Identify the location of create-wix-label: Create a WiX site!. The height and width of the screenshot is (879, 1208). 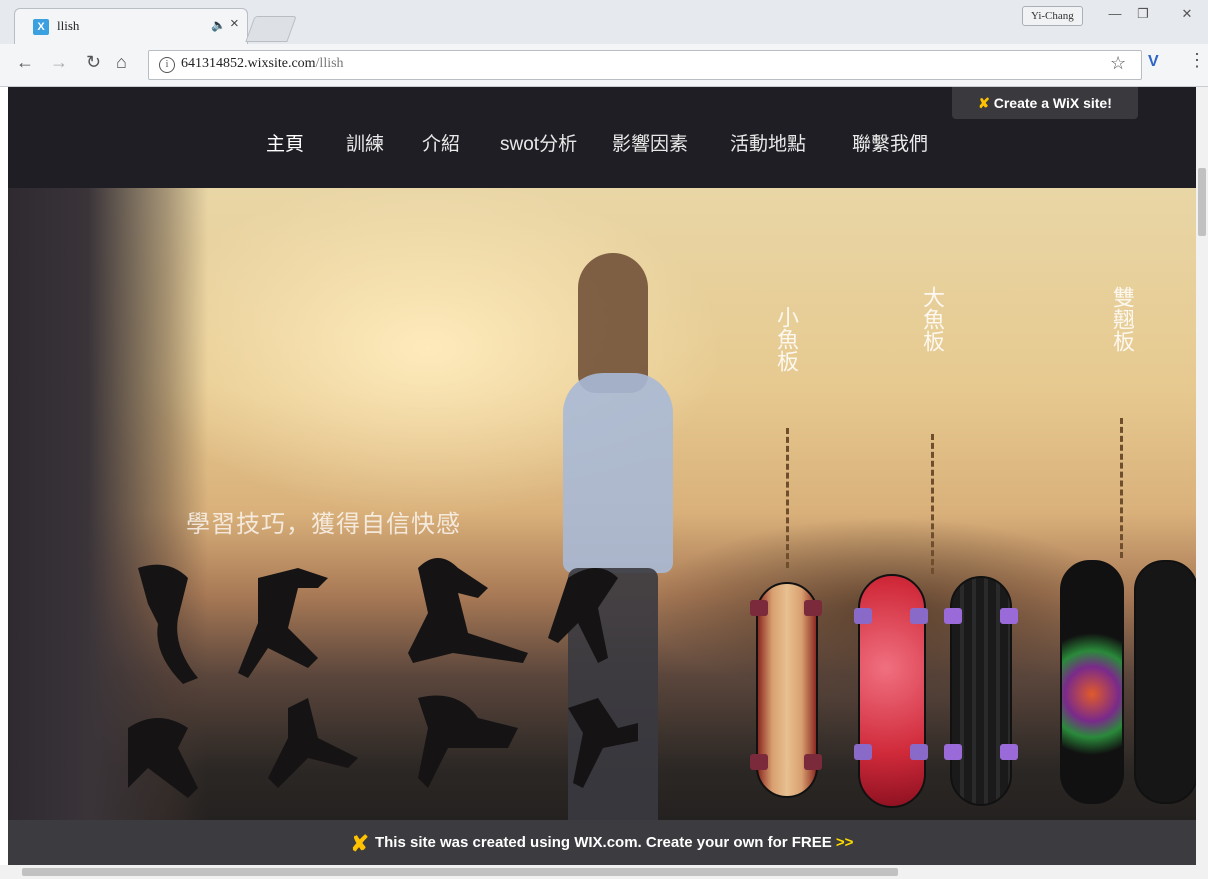
(1052, 103).